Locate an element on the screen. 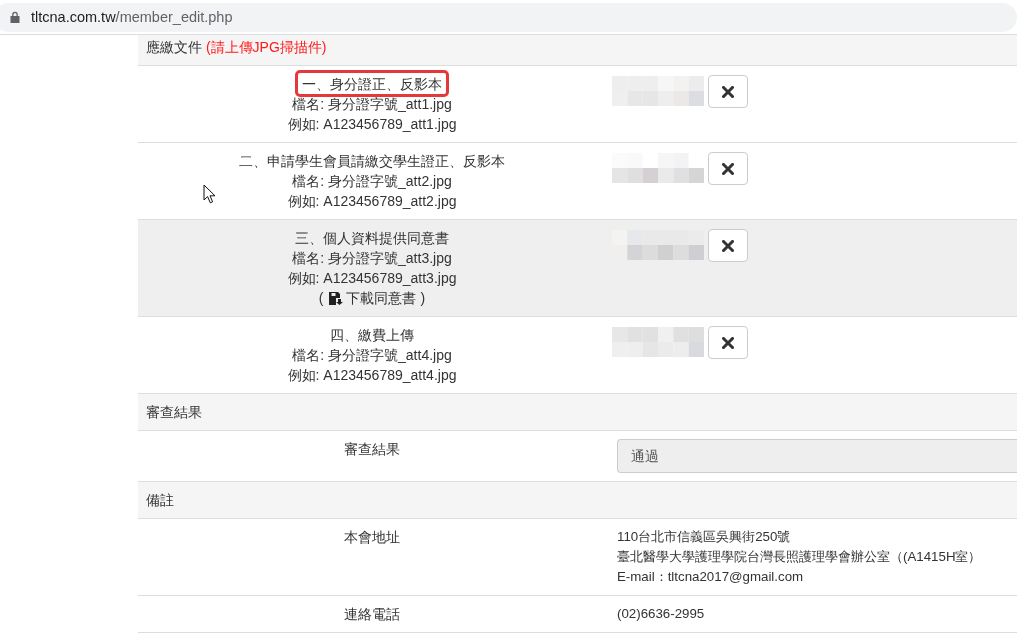 The height and width of the screenshot is (640, 1017). document-title: 一、身分證正、反影本 is located at coordinates (372, 83).